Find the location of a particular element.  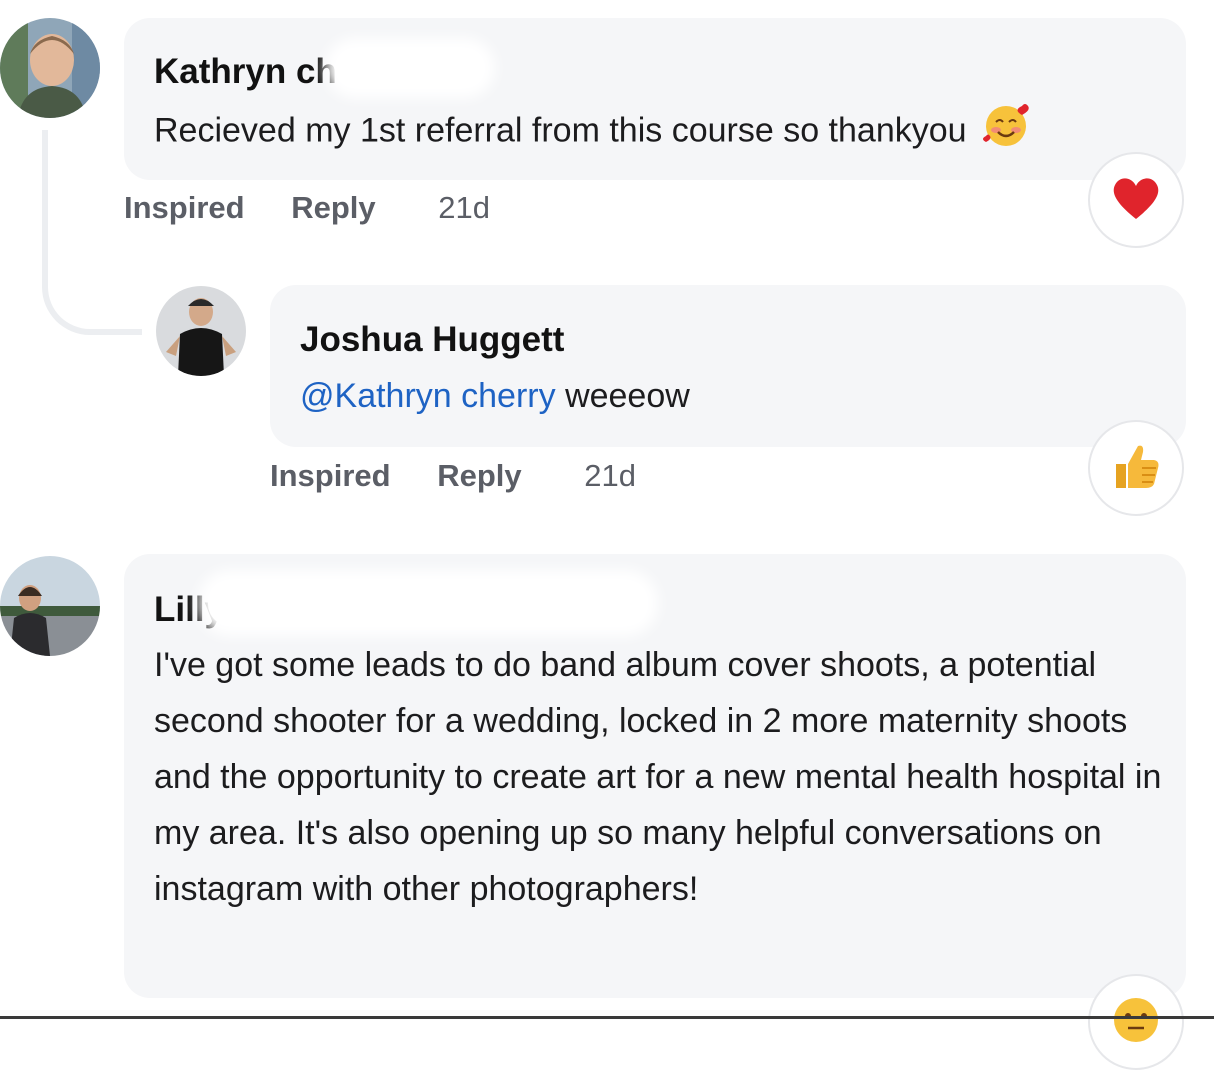

neutral-face-icon is located at coordinates (1136, 1022).